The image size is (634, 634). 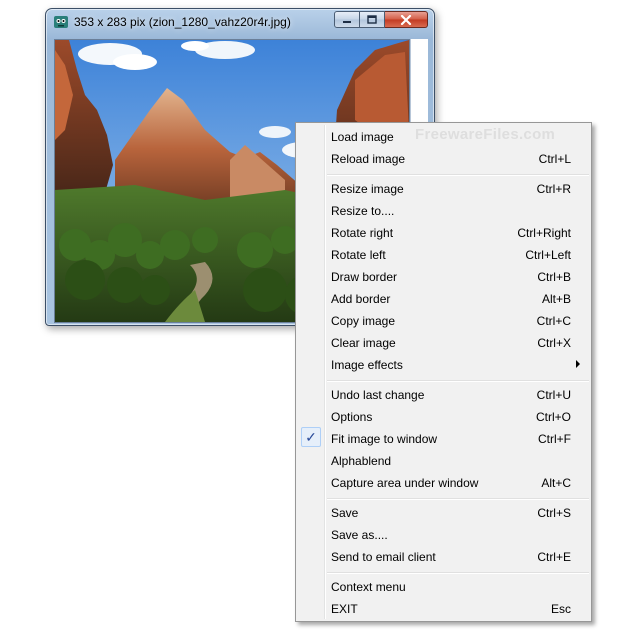 I want to click on submenu-arrow-icon, so click(x=578, y=364).